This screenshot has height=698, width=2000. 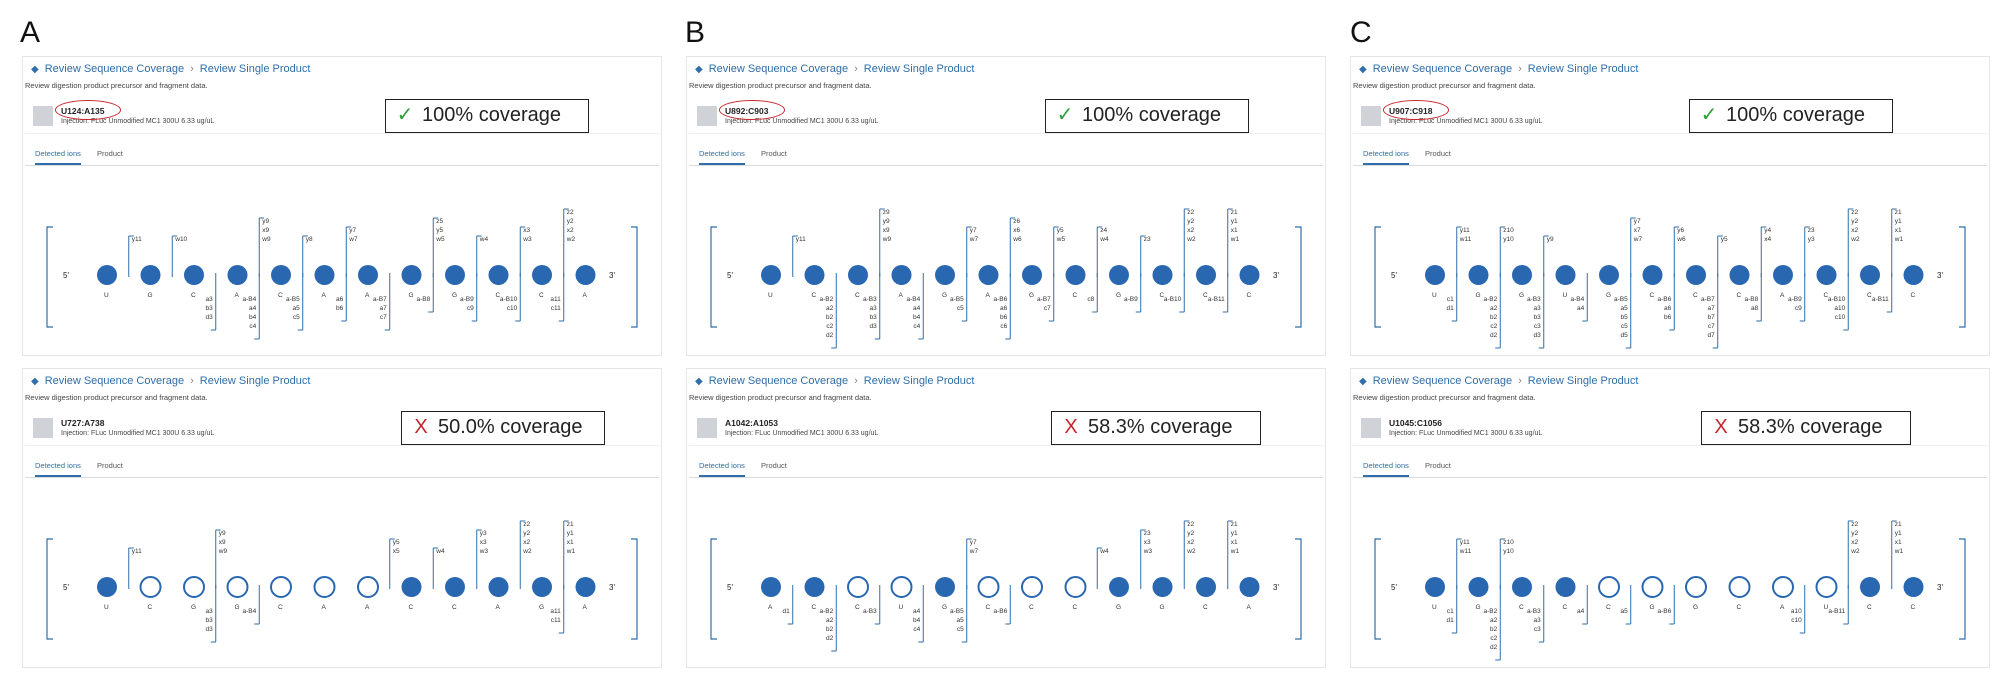 I want to click on lower-fragment-label: a-B11, so click(x=1836, y=611).